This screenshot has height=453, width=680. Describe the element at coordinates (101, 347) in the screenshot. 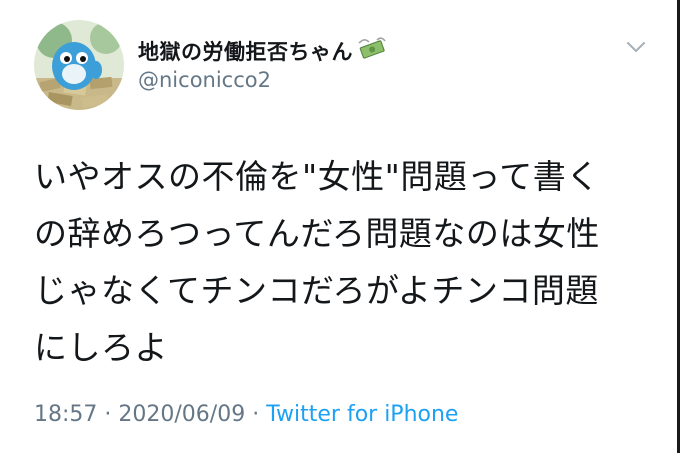

I see `tweet-text-line: にしろよ` at that location.